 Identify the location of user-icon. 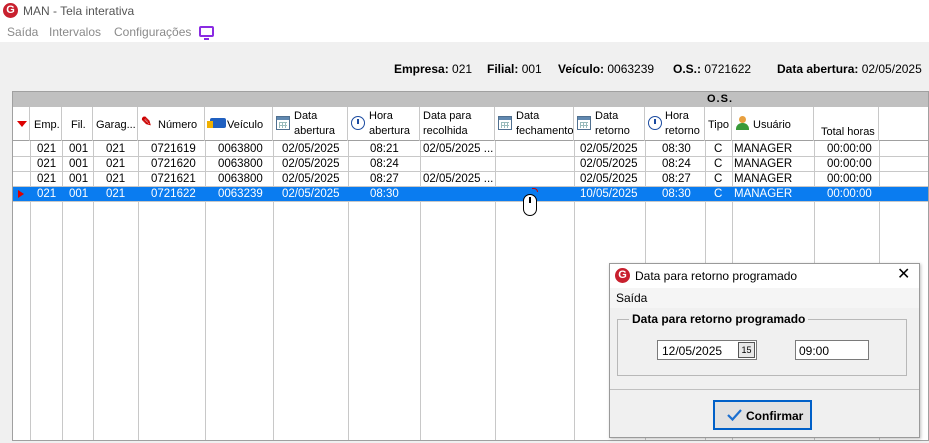
(742, 123).